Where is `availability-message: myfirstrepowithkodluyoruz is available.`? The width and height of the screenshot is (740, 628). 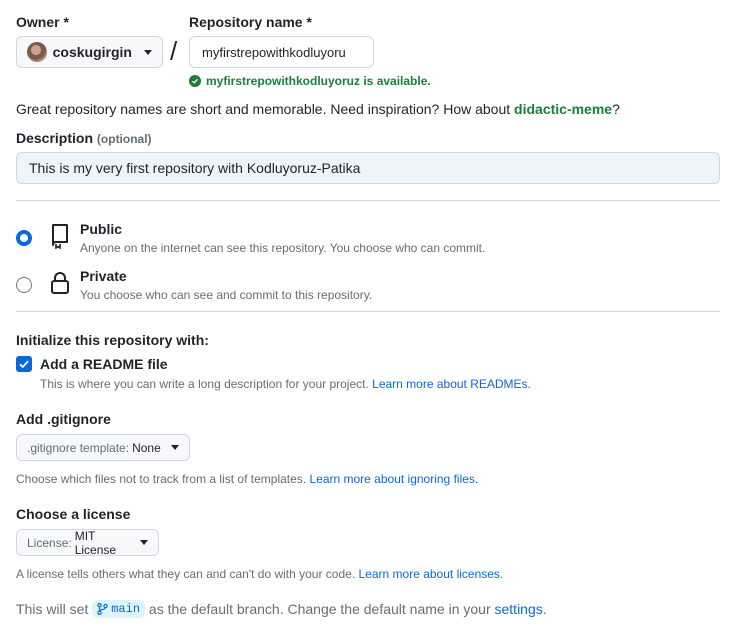 availability-message: myfirstrepowithkodluyoruz is available. is located at coordinates (310, 81).